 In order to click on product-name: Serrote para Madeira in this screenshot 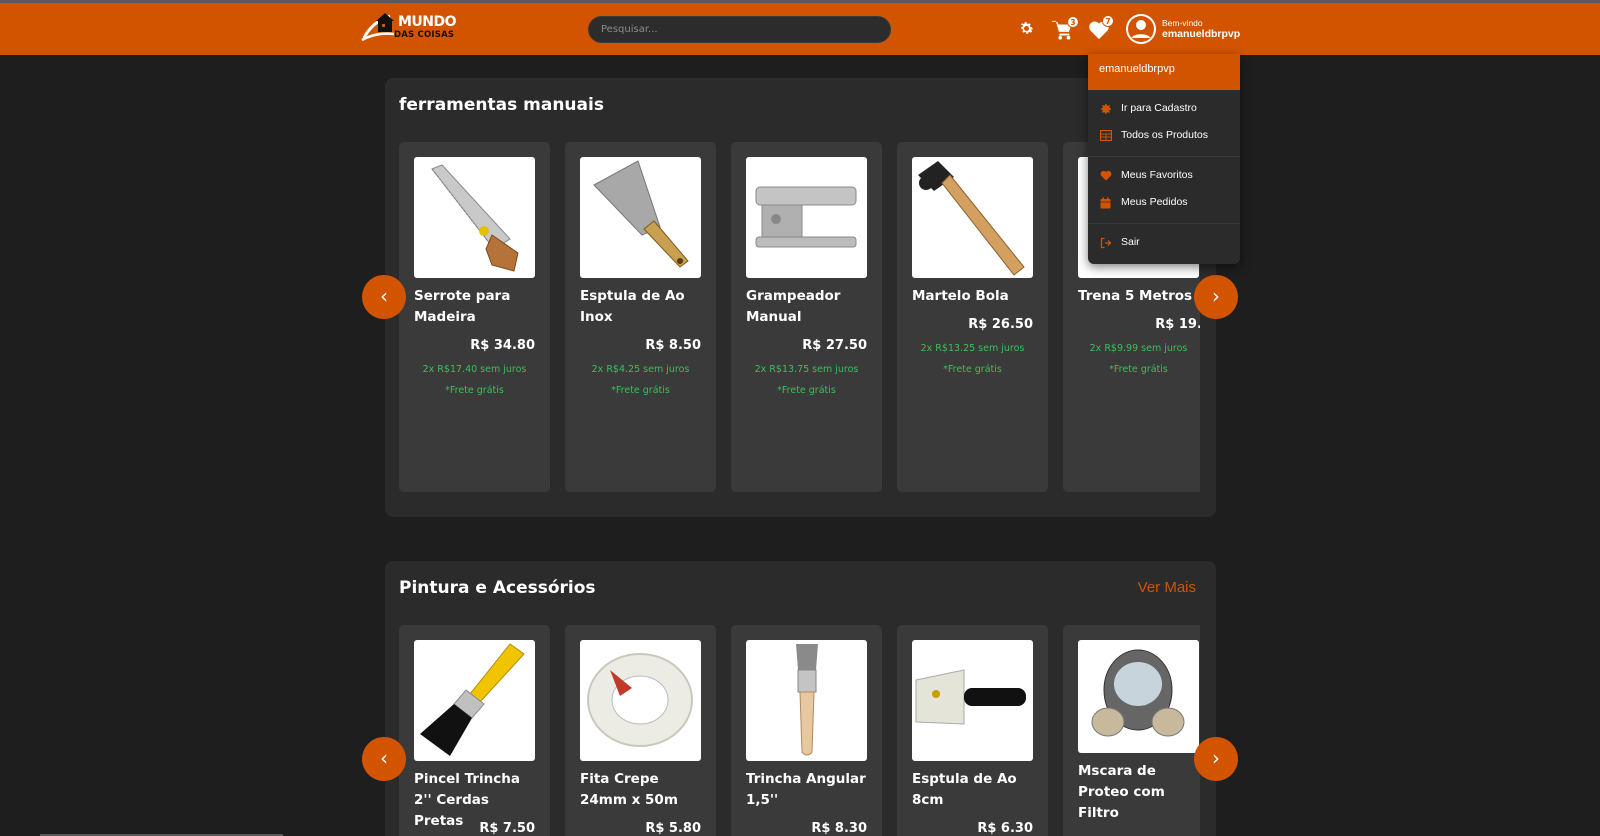, I will do `click(462, 306)`.